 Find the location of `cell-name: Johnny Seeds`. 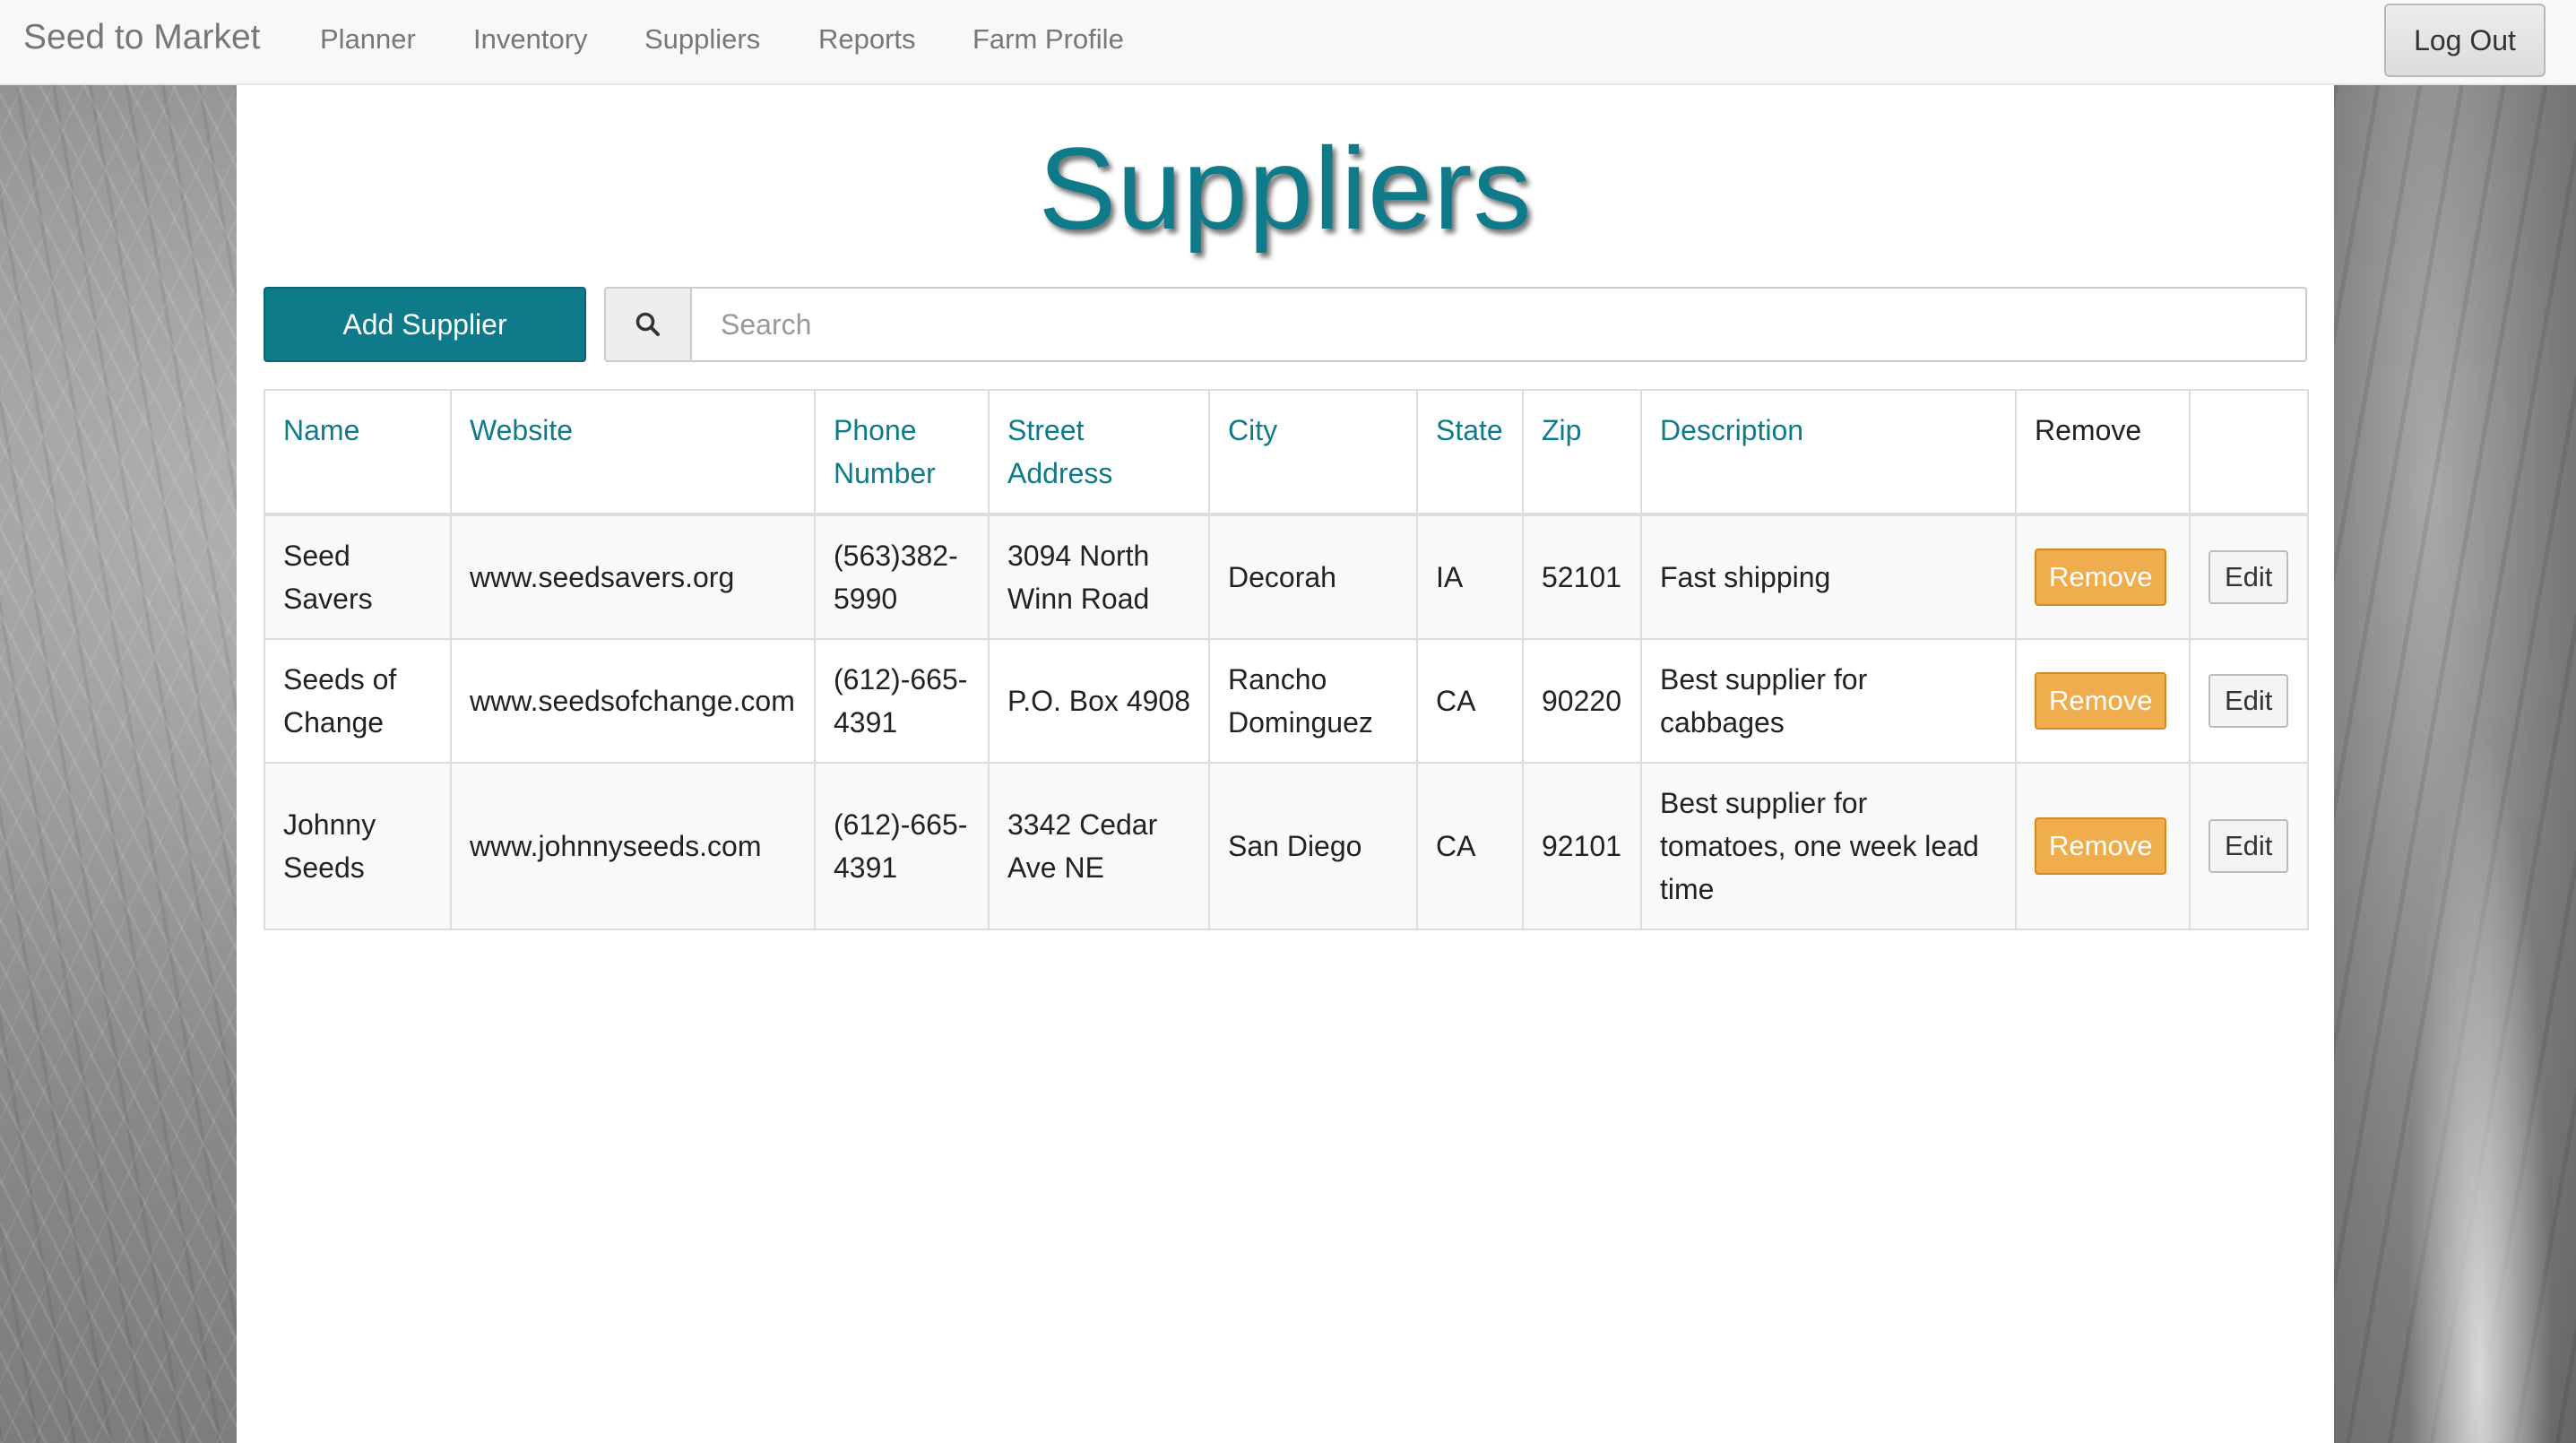

cell-name: Johnny Seeds is located at coordinates (358, 846).